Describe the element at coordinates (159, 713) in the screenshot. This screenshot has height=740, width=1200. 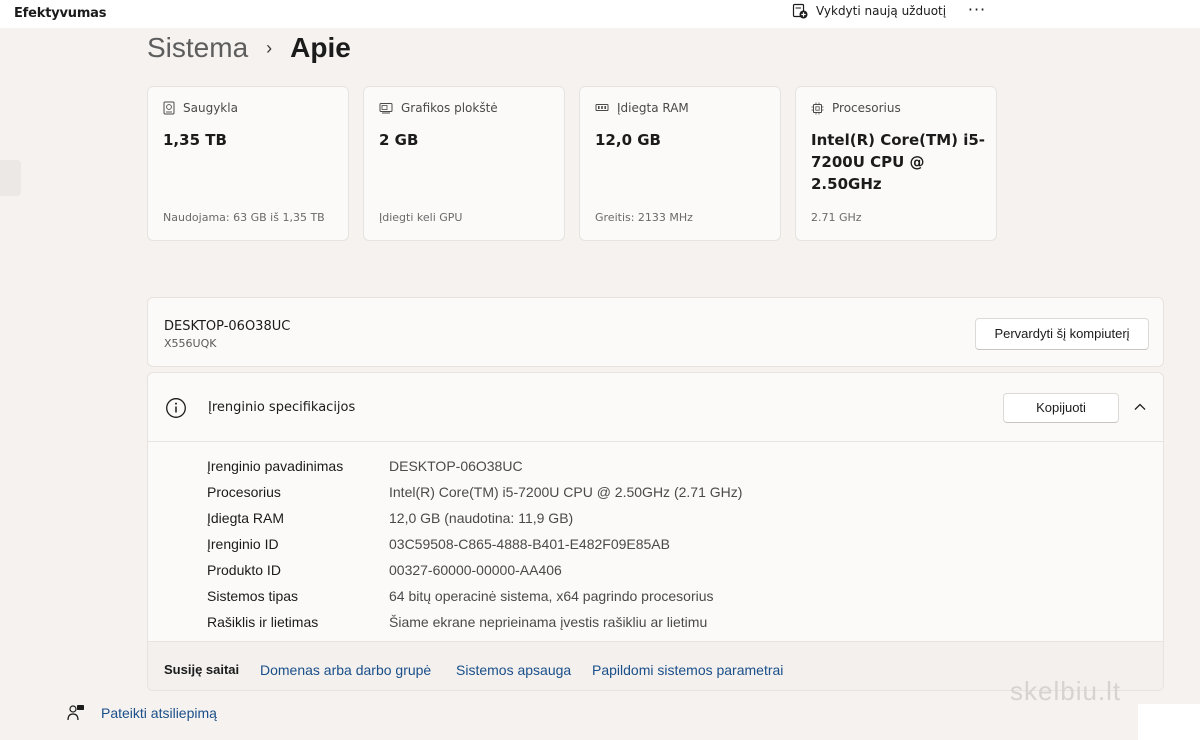
I see `feedback-label: Pateikti atsiliepimą` at that location.